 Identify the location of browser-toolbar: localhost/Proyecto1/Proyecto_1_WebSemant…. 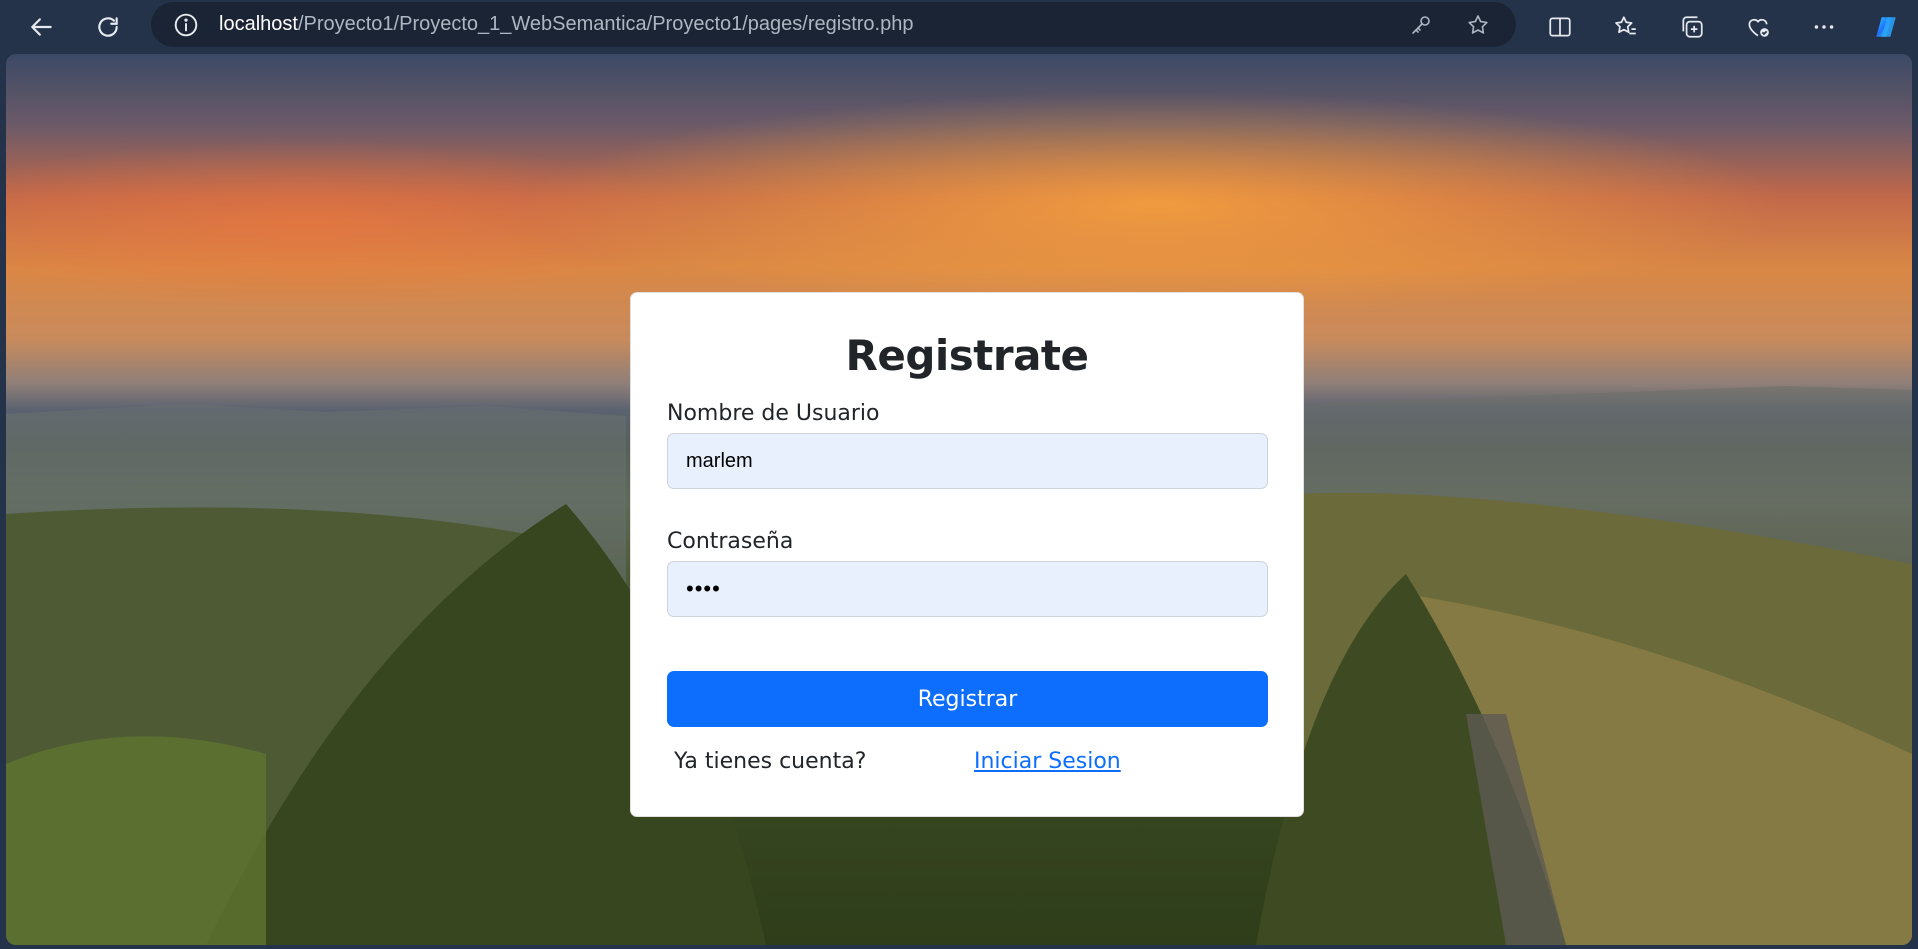
(959, 27).